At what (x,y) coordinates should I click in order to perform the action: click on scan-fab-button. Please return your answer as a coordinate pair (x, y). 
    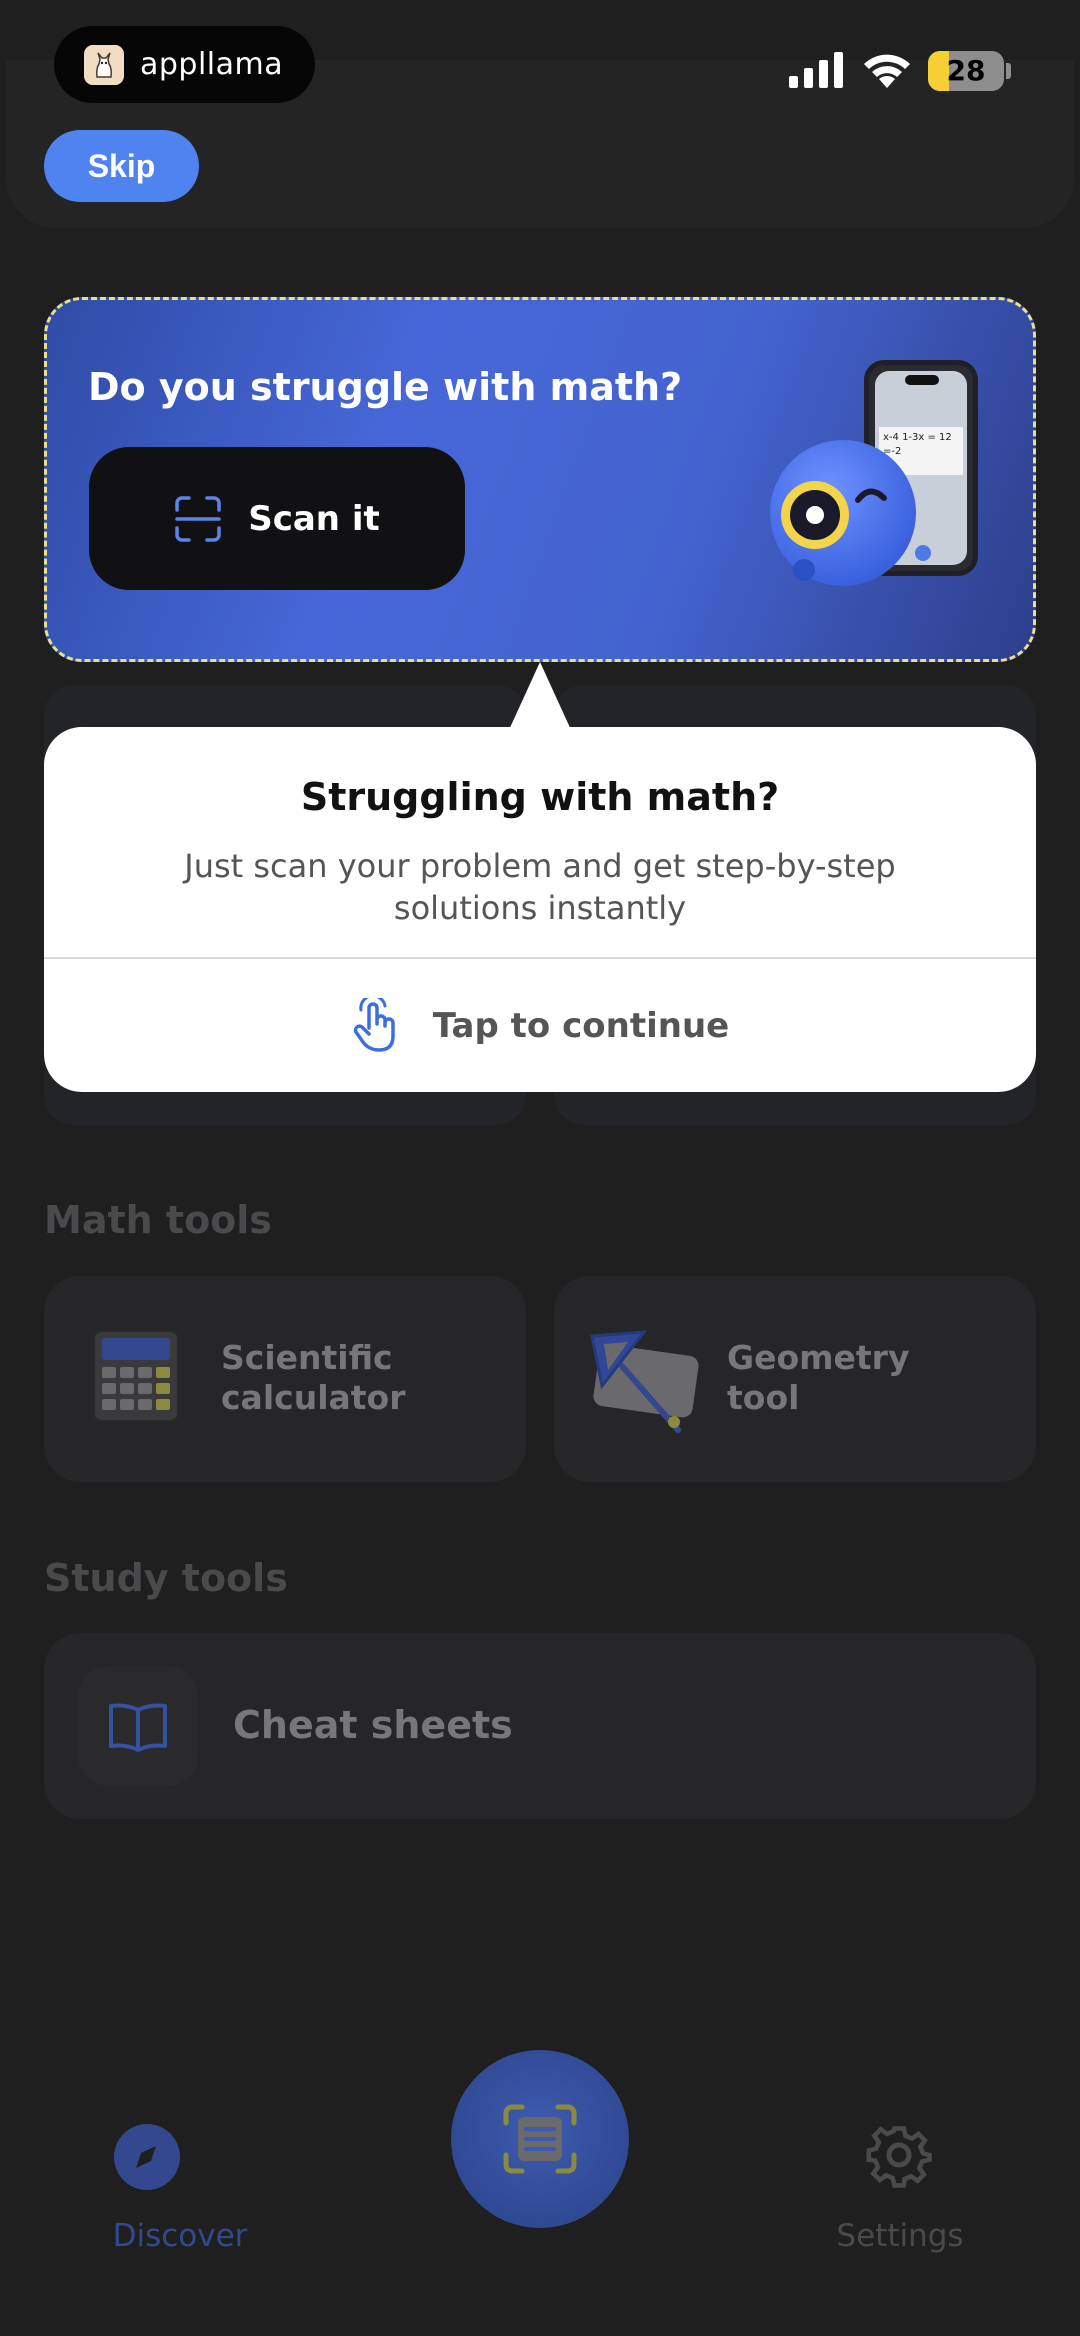
    Looking at the image, I should click on (540, 2139).